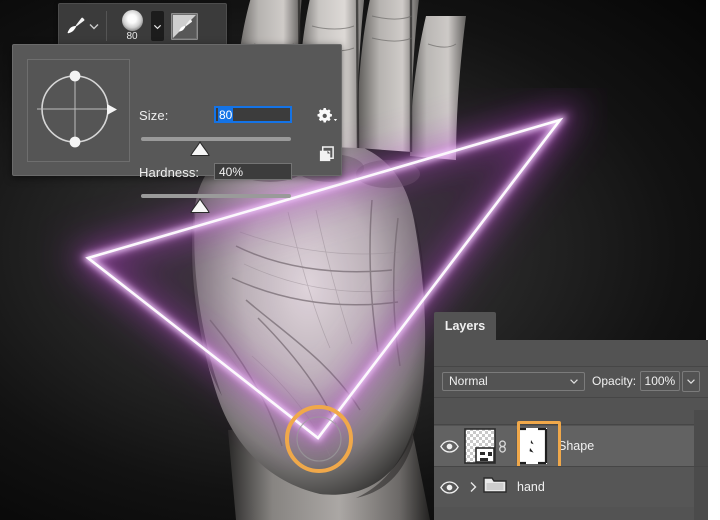  What do you see at coordinates (231, 171) in the screenshot?
I see `hardness-input-value: 40%` at bounding box center [231, 171].